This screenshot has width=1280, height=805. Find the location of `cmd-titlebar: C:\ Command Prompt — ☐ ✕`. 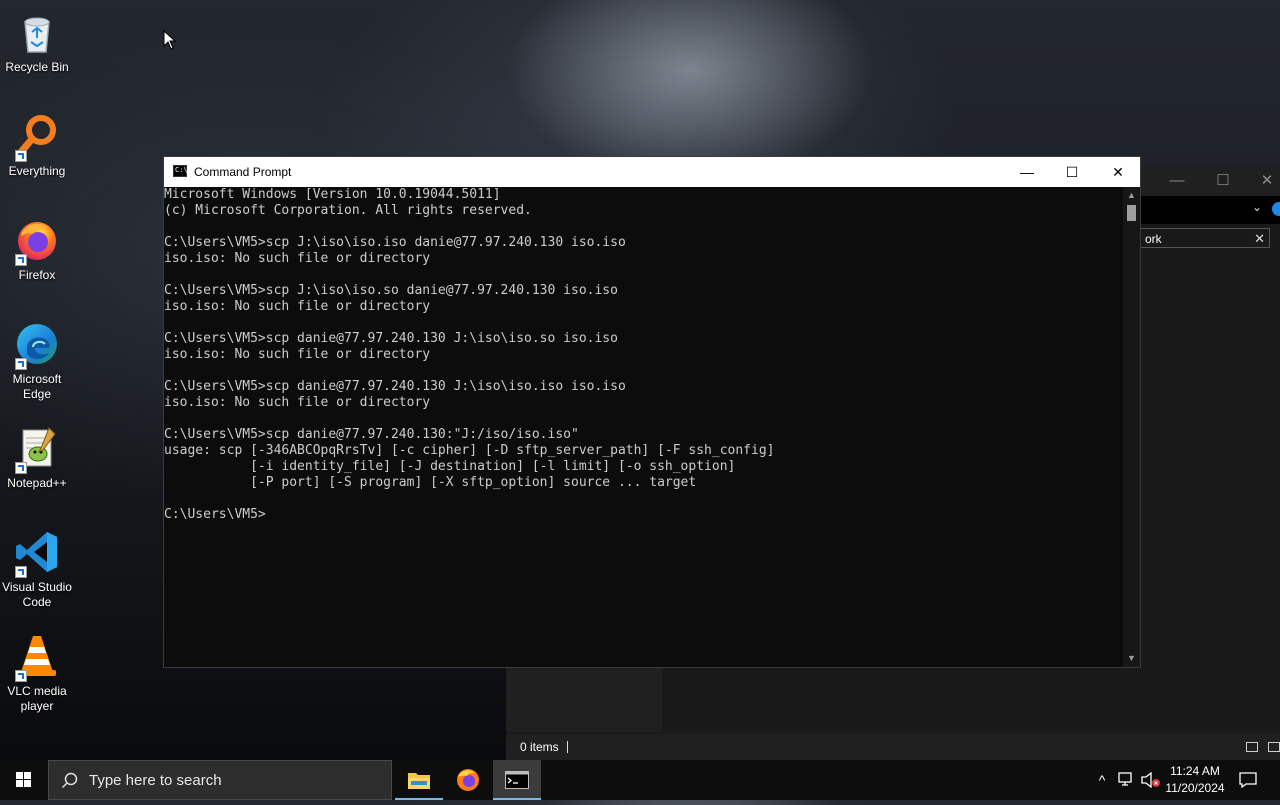

cmd-titlebar: C:\ Command Prompt — ☐ ✕ is located at coordinates (652, 172).